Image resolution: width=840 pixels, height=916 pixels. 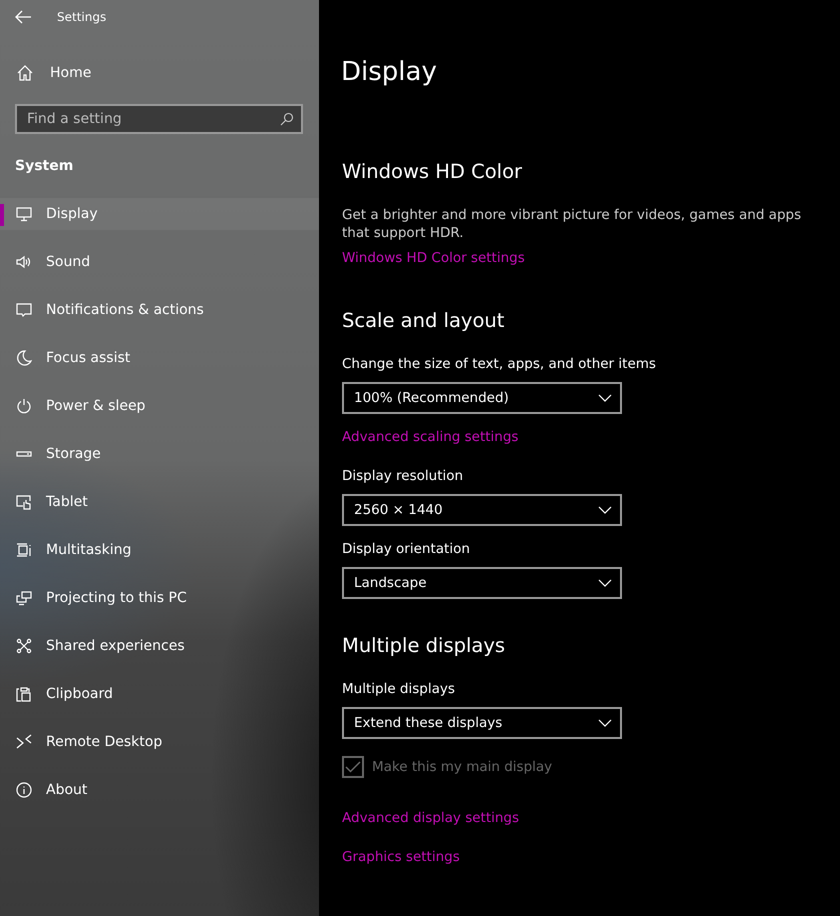 I want to click on sidebar-item: About, so click(x=159, y=790).